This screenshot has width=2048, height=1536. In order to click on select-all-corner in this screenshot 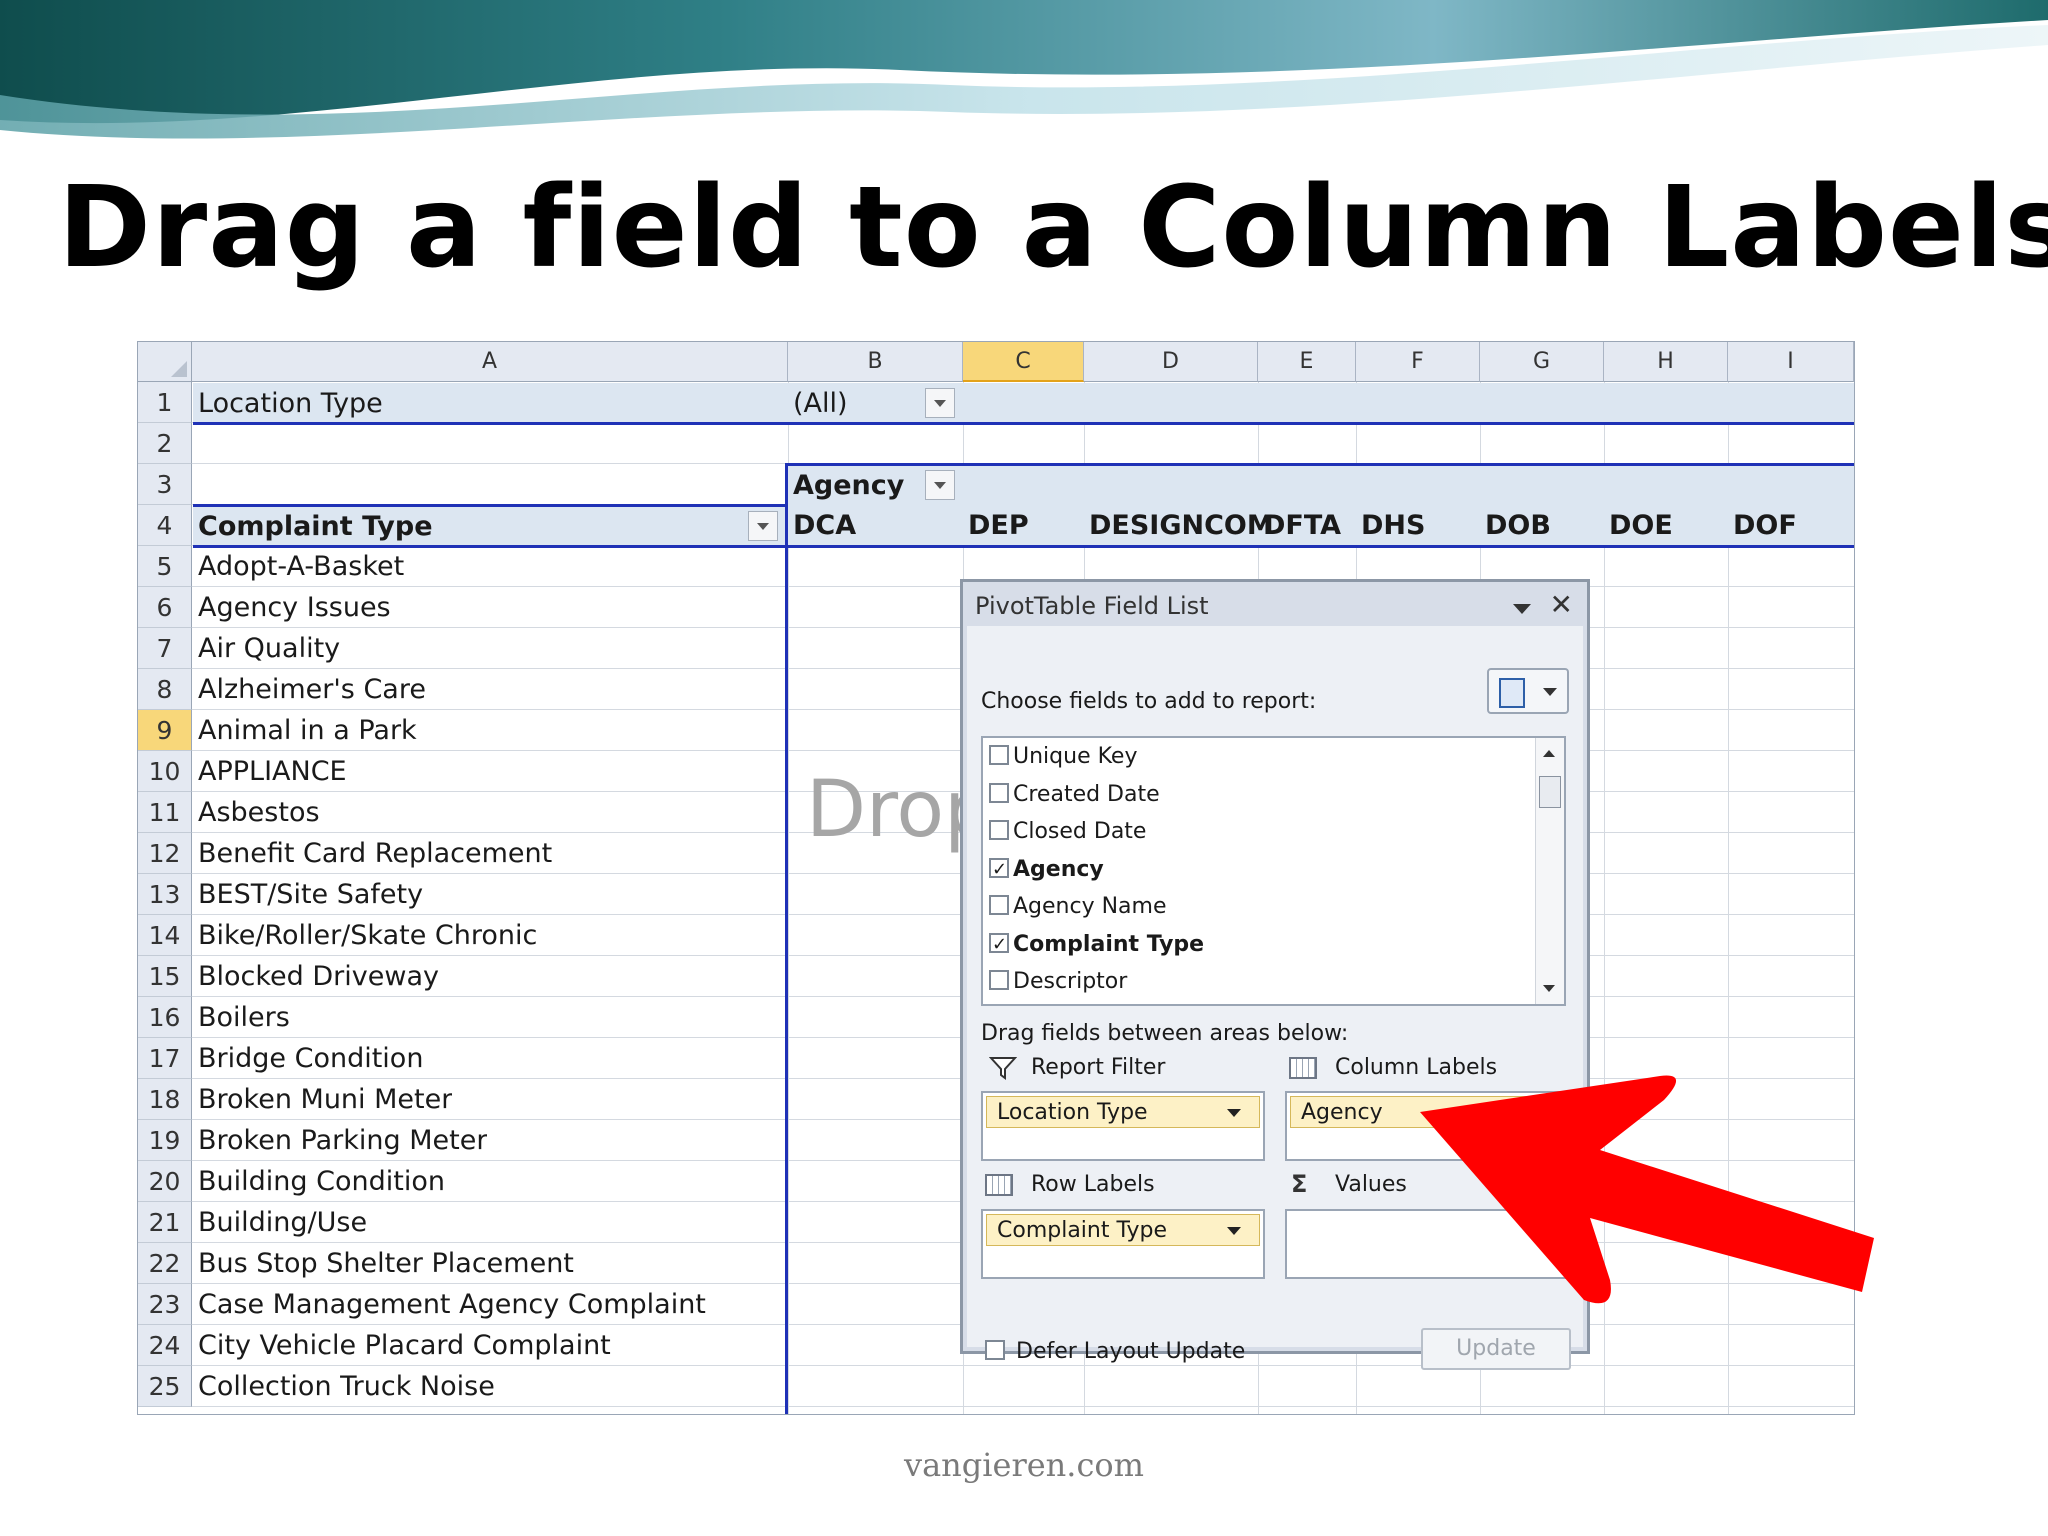, I will do `click(165, 362)`.